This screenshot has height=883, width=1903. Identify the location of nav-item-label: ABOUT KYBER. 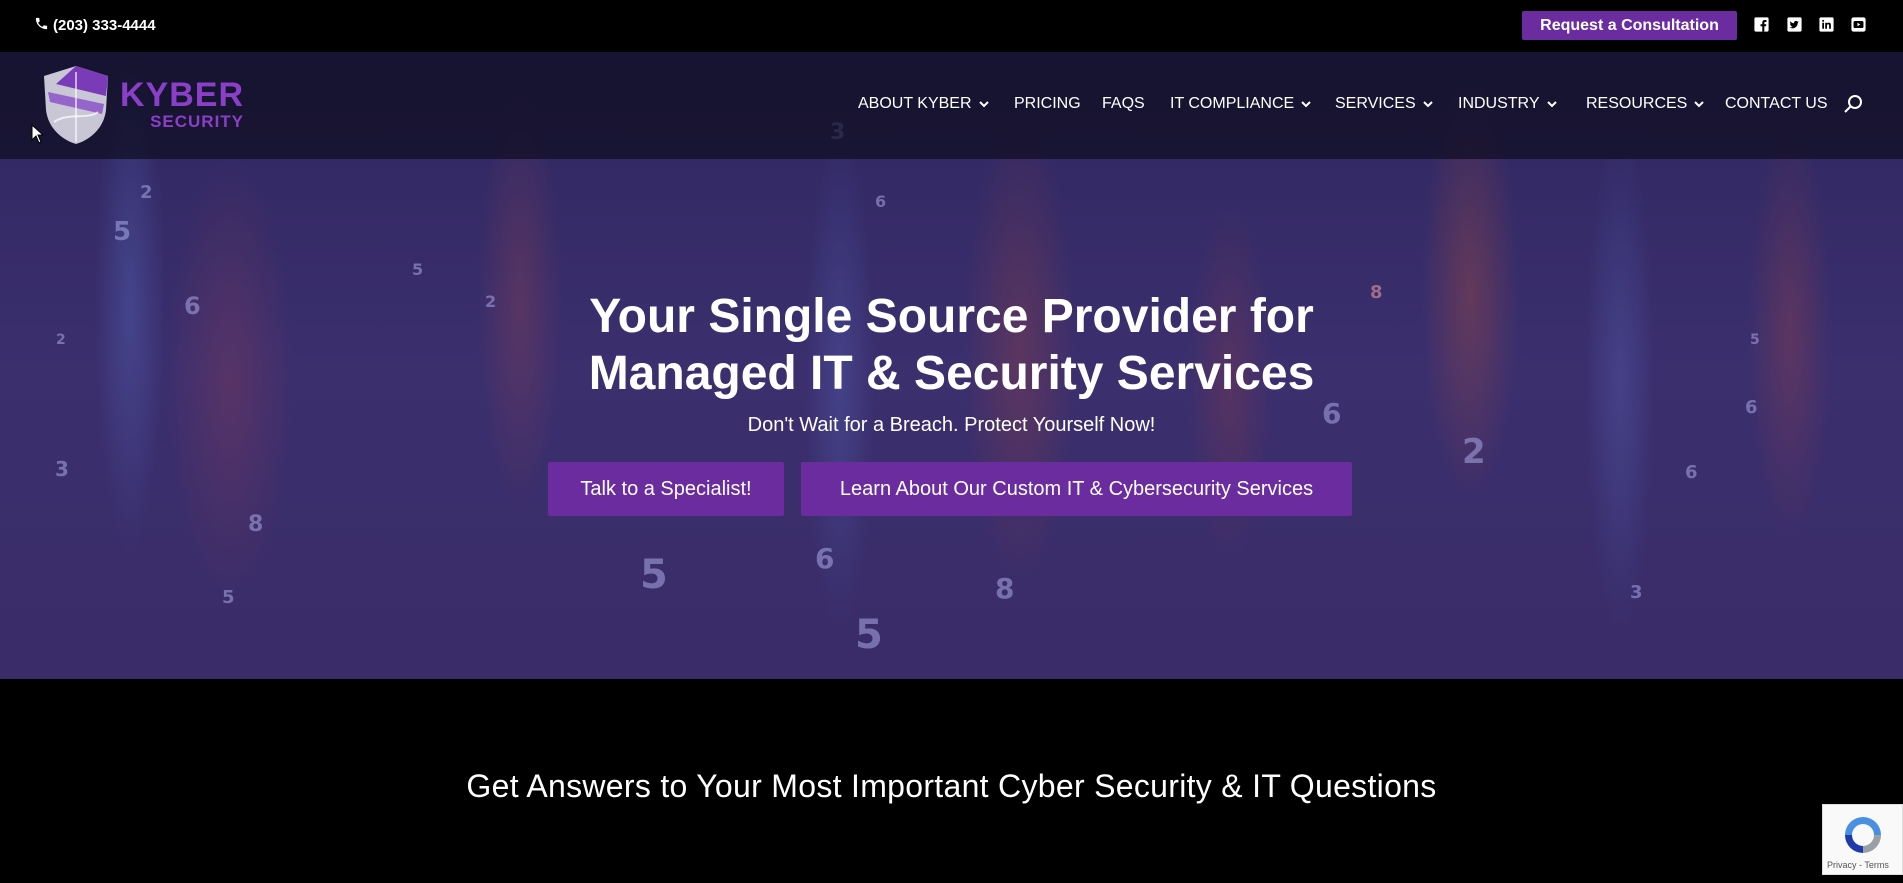
(915, 103).